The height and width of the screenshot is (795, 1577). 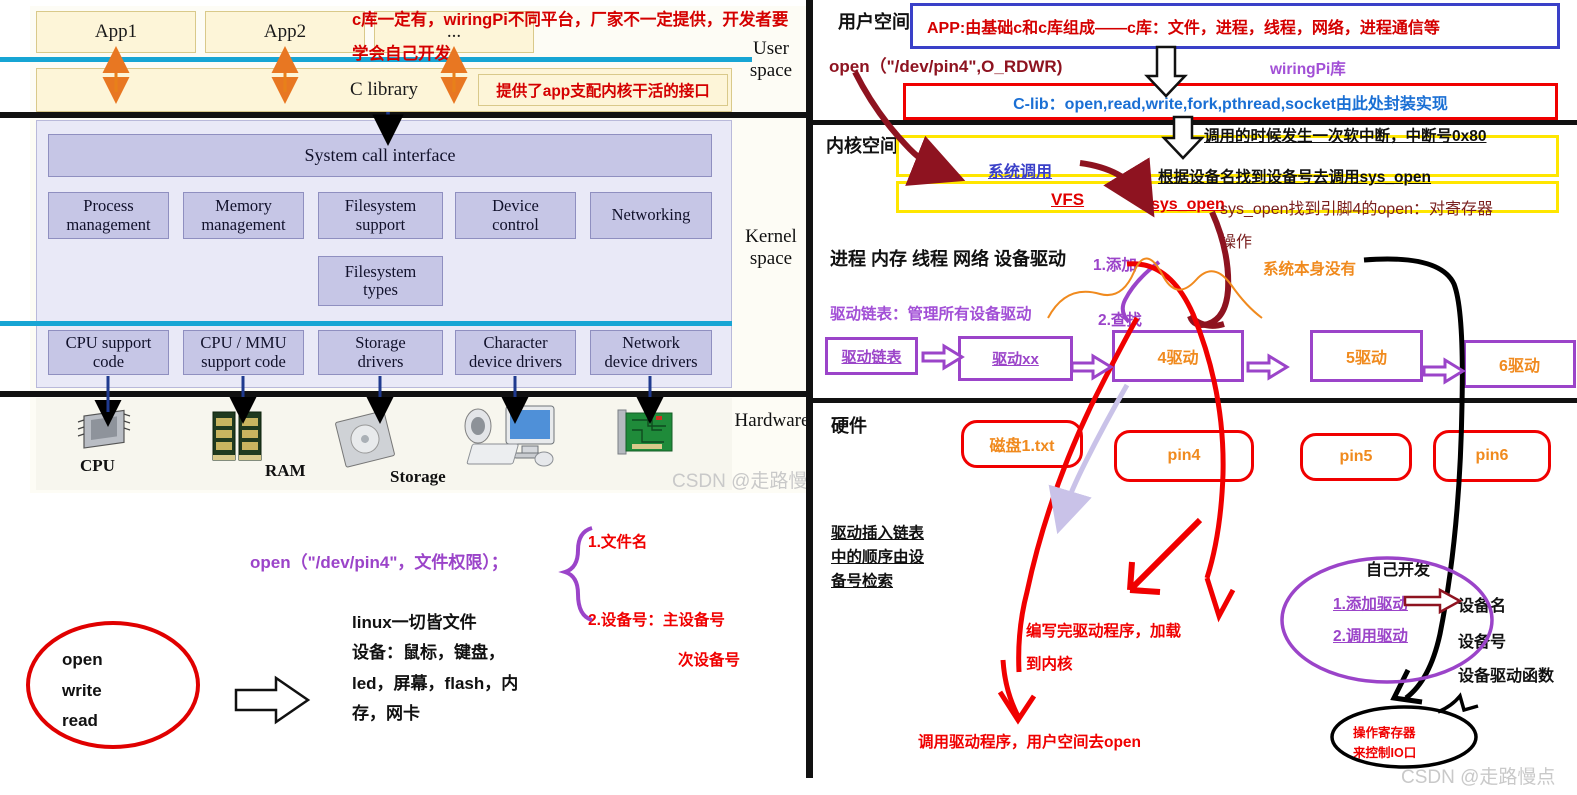 I want to click on watermark-figure: CSDN @走路慢点, so click(x=749, y=481).